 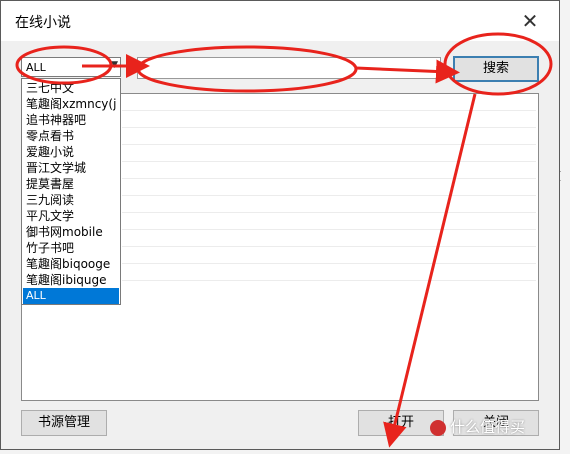 What do you see at coordinates (498, 64) in the screenshot?
I see `annotation-ellipse-search` at bounding box center [498, 64].